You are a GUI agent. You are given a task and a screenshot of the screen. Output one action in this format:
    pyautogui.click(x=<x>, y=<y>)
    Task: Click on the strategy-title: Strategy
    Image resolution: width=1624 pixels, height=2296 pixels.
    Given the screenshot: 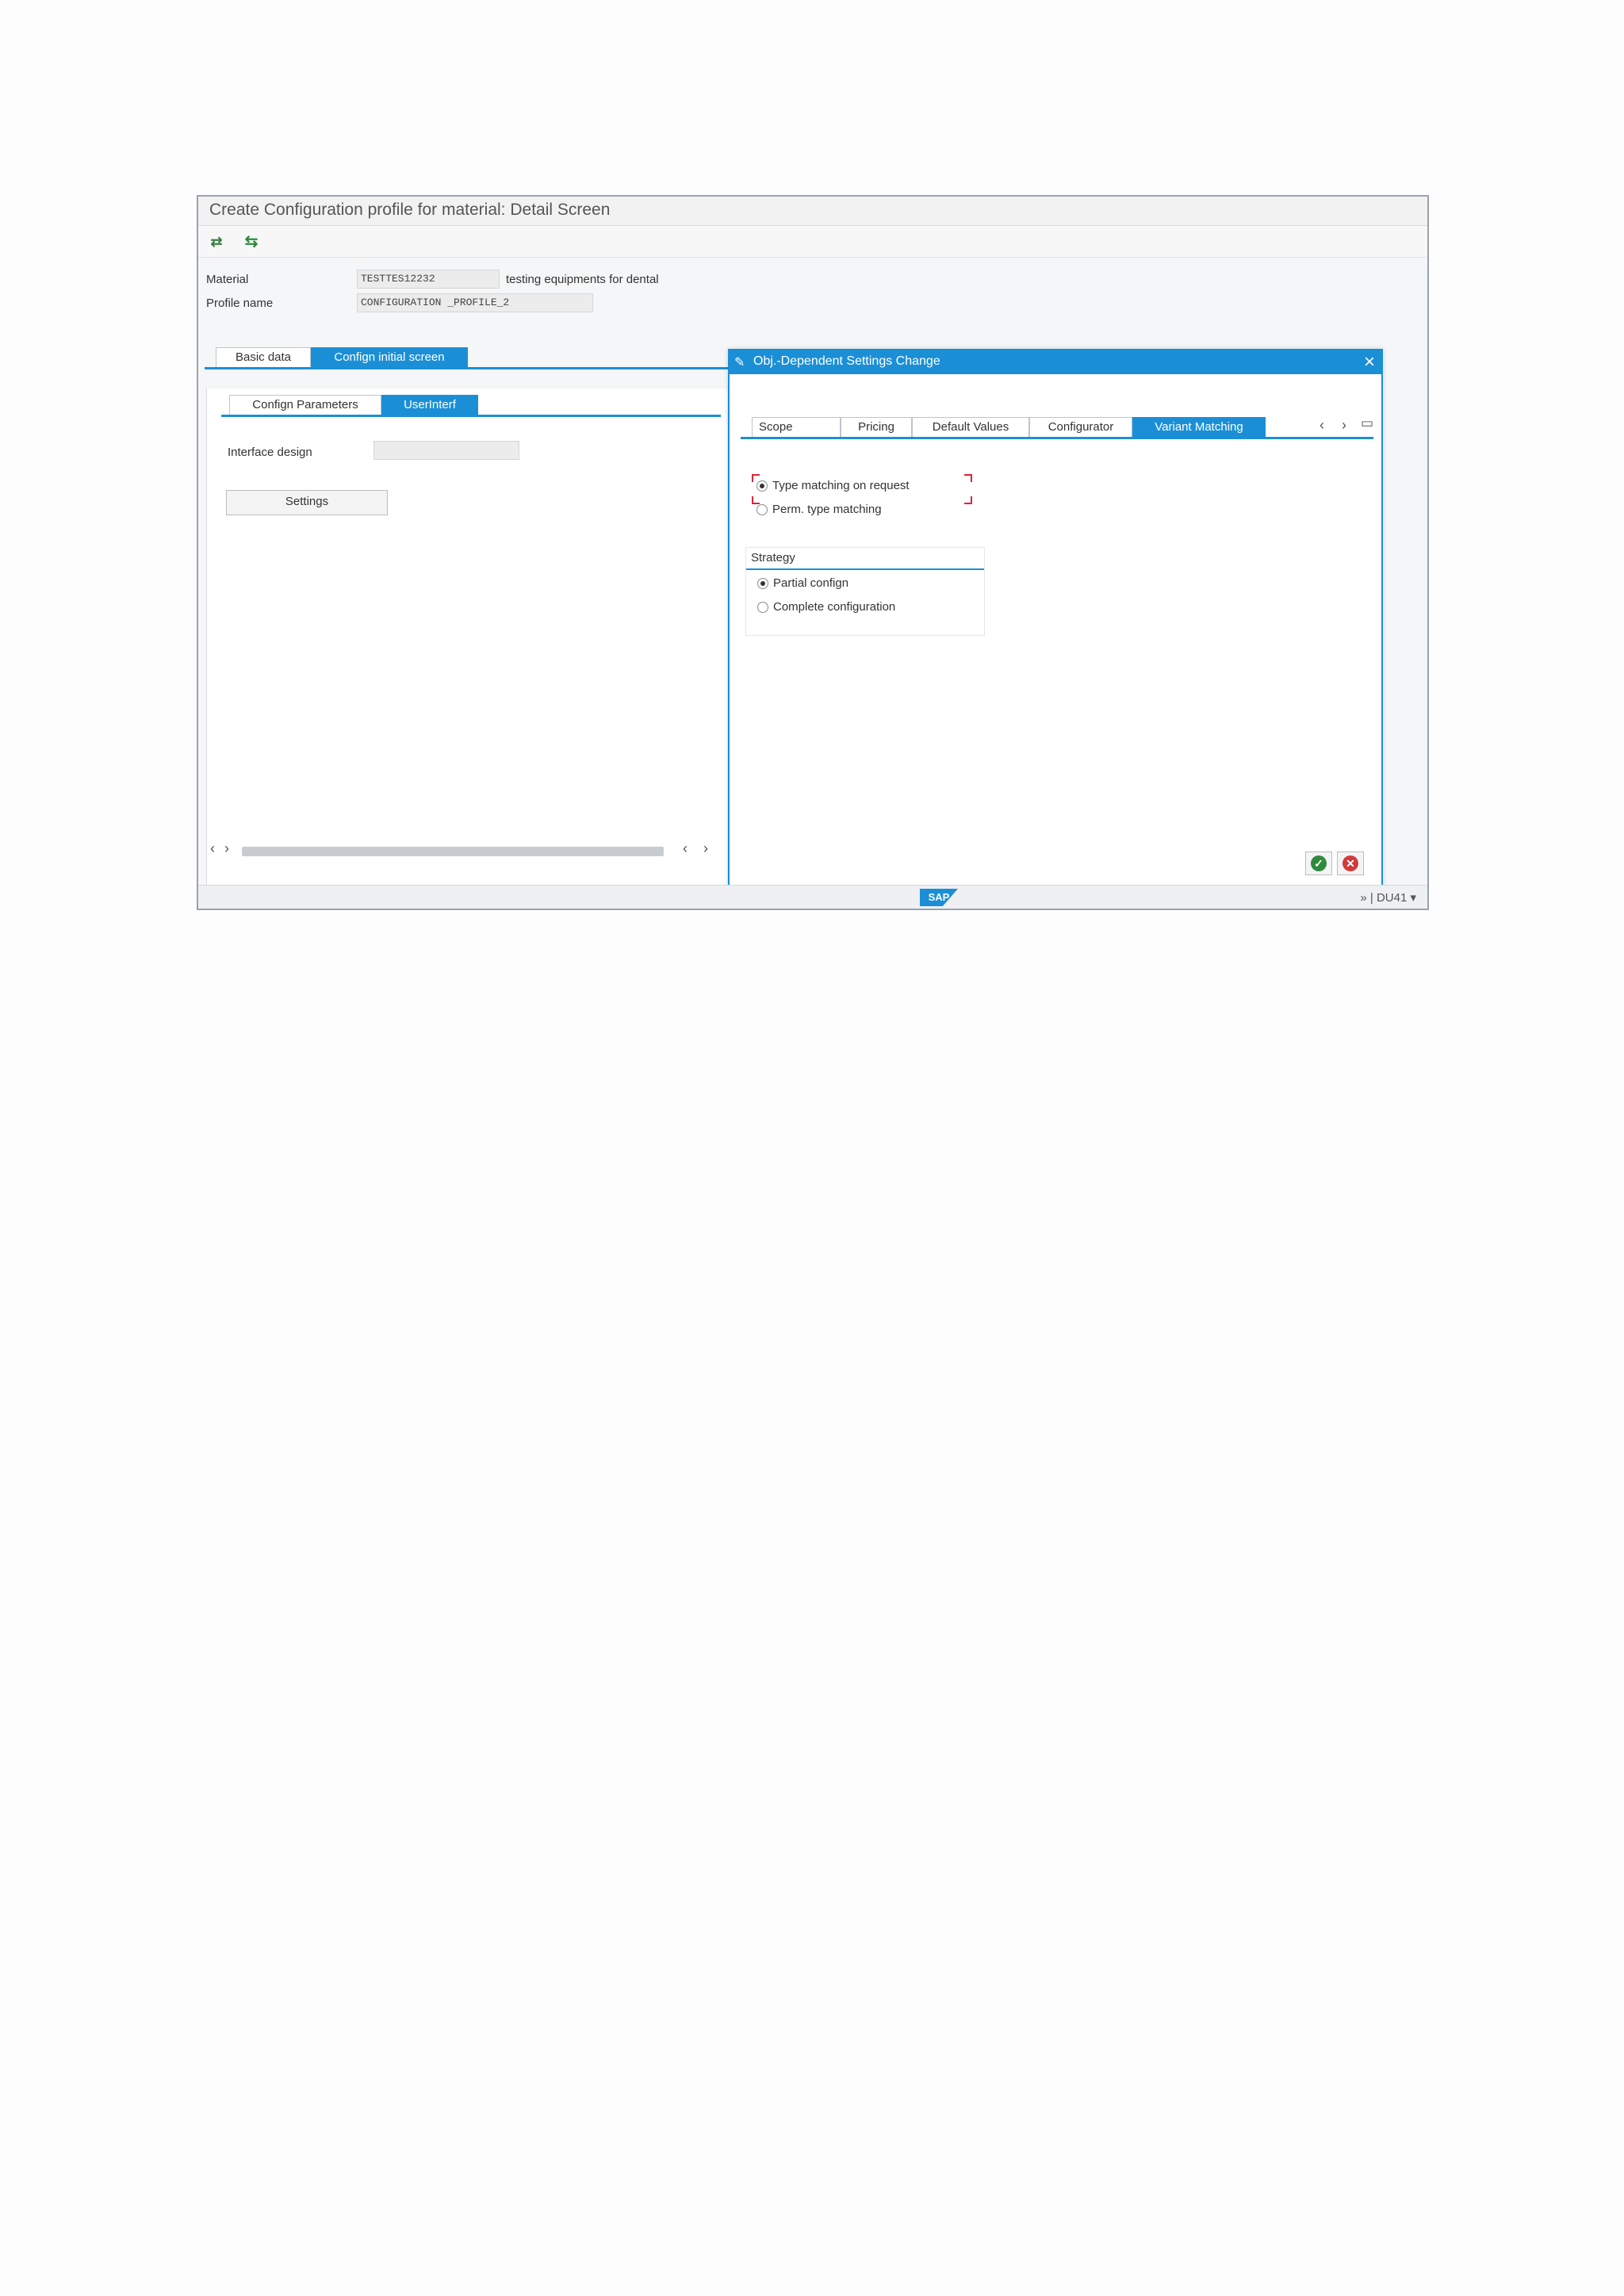 What is the action you would take?
    pyautogui.click(x=773, y=557)
    